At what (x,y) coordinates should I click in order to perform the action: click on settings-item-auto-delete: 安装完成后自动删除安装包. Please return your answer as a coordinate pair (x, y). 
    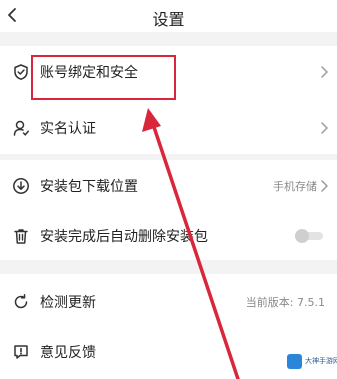
    Looking at the image, I should click on (168, 236).